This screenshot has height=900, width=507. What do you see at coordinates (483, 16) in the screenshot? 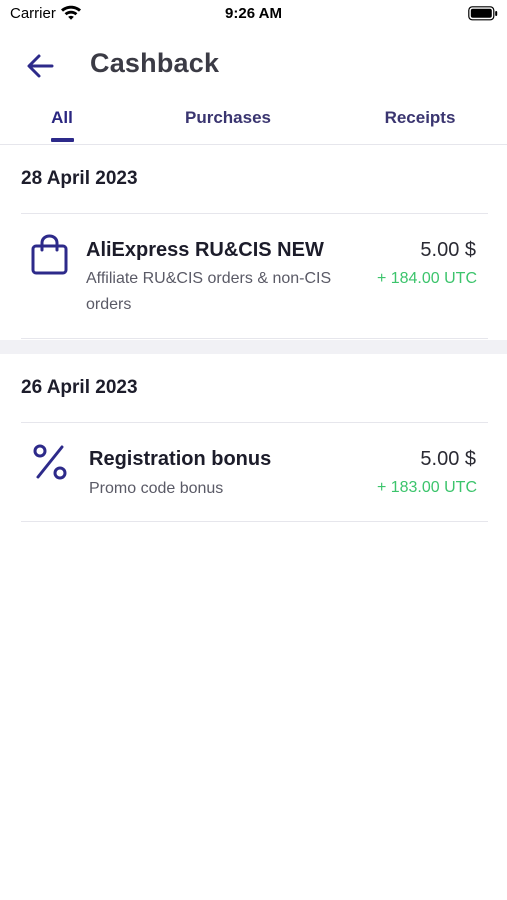
I see `battery-icon` at bounding box center [483, 16].